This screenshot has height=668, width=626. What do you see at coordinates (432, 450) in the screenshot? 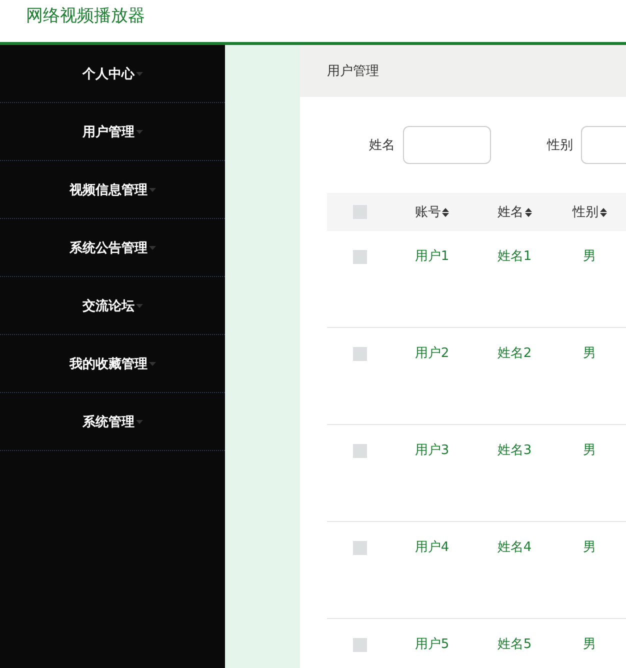
I see `table-cell-text: 用户3` at bounding box center [432, 450].